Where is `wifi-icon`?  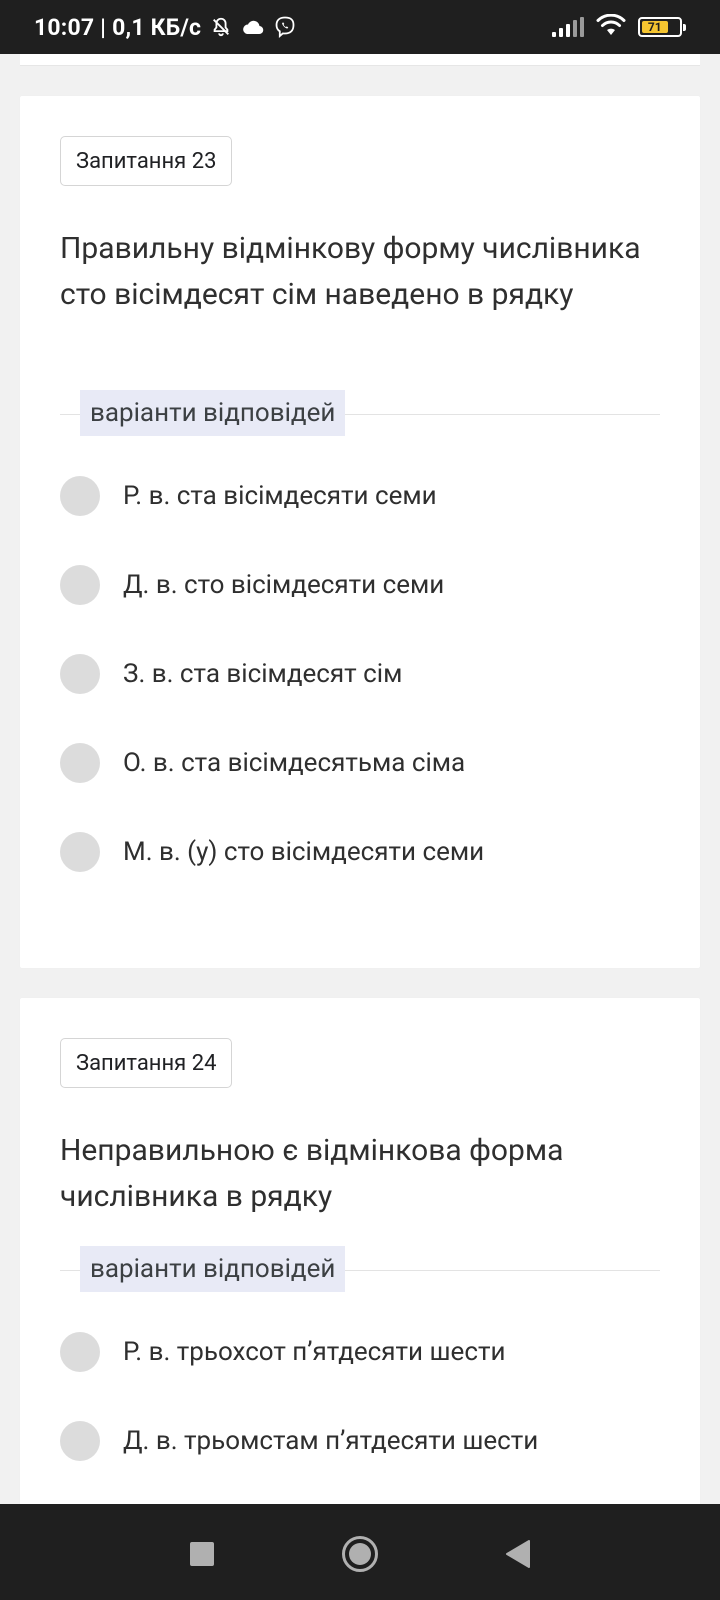 wifi-icon is located at coordinates (611, 26).